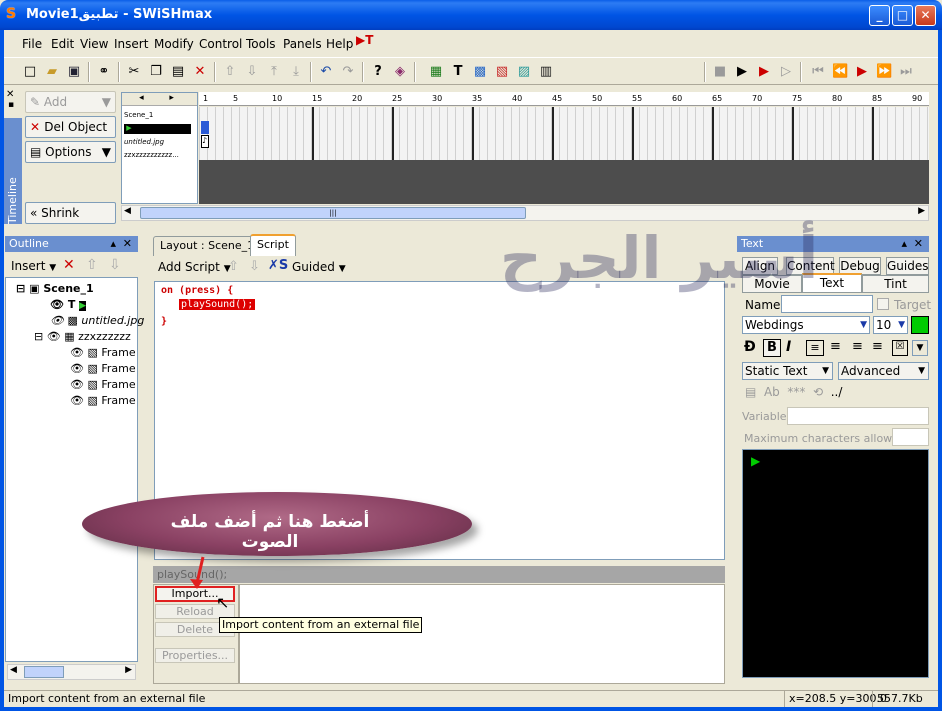 The image size is (942, 711). Describe the element at coordinates (788, 347) in the screenshot. I see `italic-icon: I` at that location.